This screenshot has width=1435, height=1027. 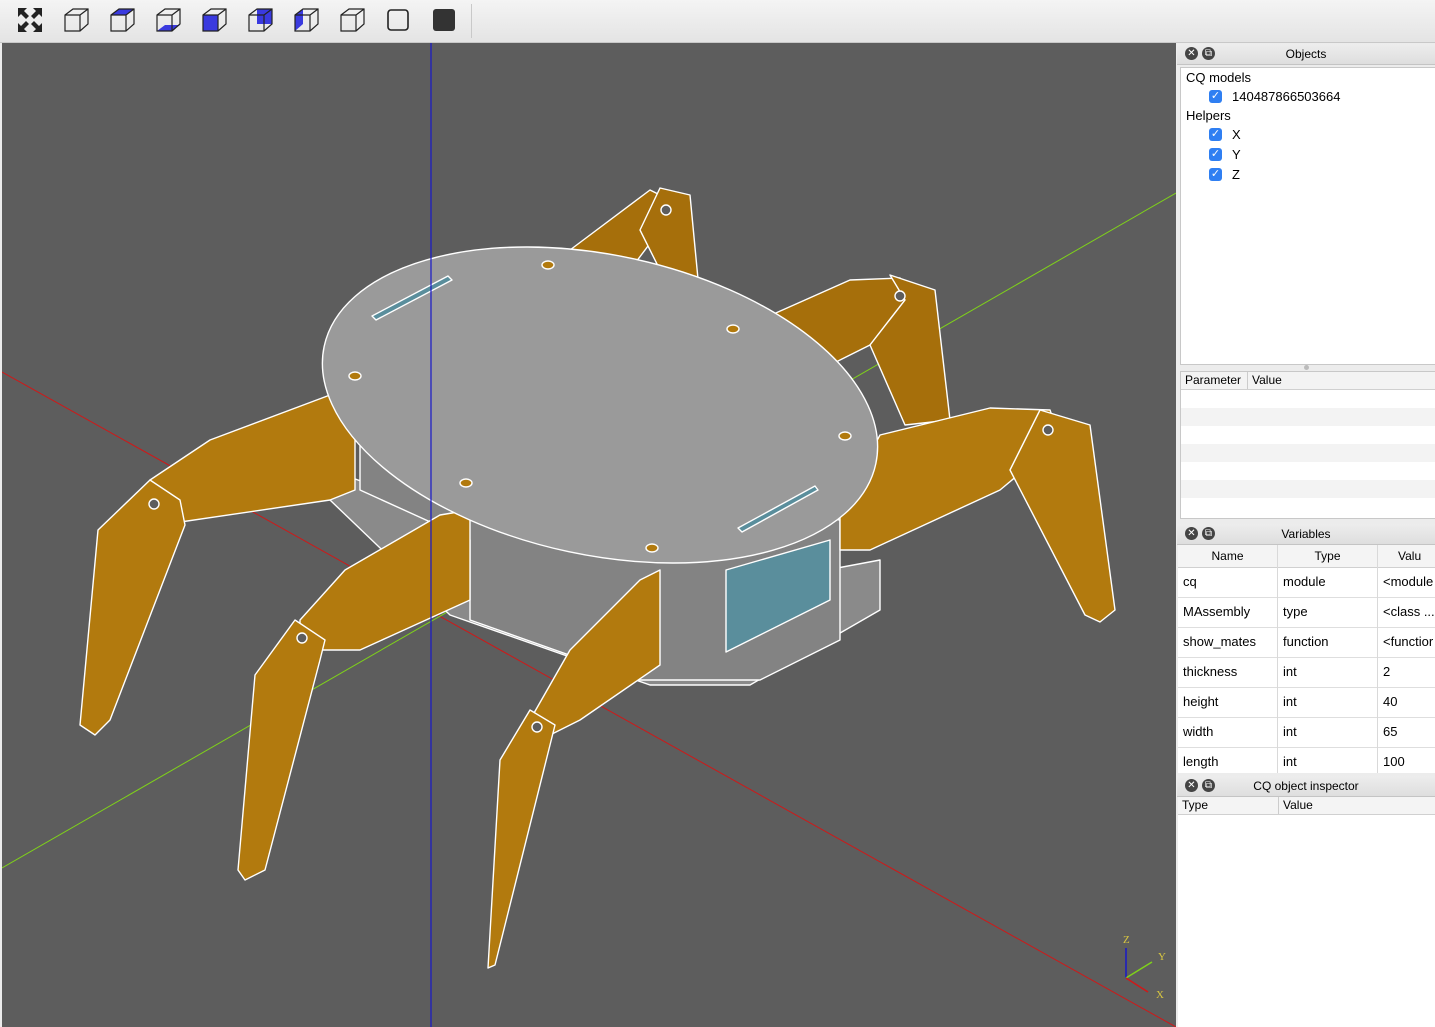 I want to click on variable-row: show_mates function <functior, so click(x=1306, y=642).